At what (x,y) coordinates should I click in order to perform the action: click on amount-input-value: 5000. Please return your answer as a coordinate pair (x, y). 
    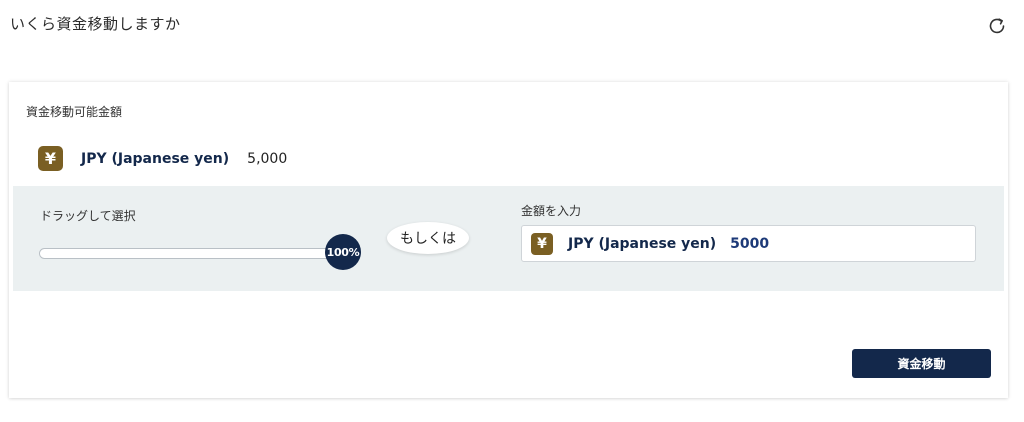
    Looking at the image, I should click on (749, 244).